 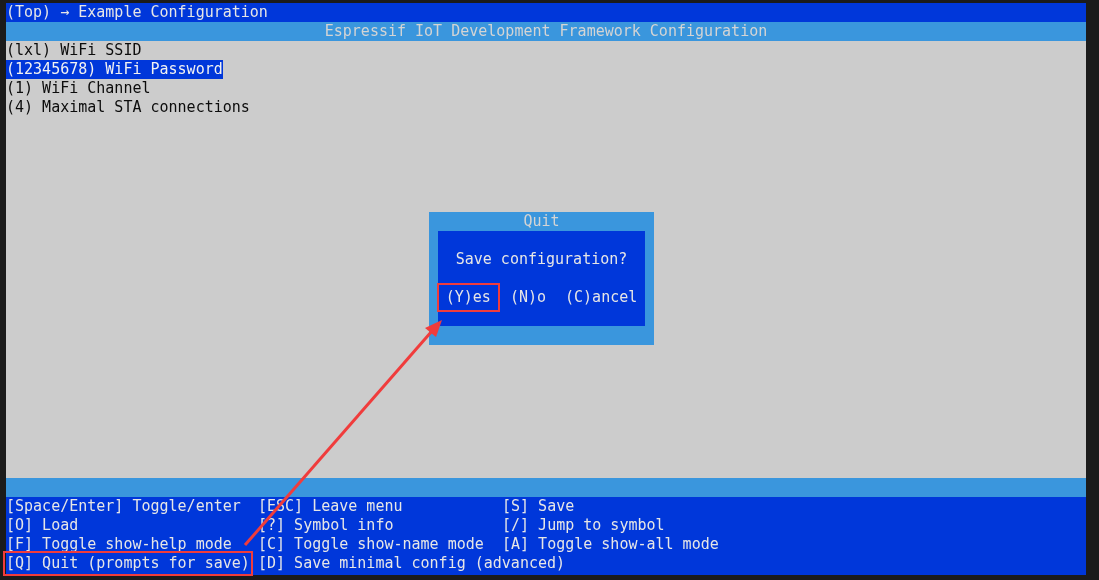 What do you see at coordinates (527, 297) in the screenshot?
I see `dialog-option: (N)o` at bounding box center [527, 297].